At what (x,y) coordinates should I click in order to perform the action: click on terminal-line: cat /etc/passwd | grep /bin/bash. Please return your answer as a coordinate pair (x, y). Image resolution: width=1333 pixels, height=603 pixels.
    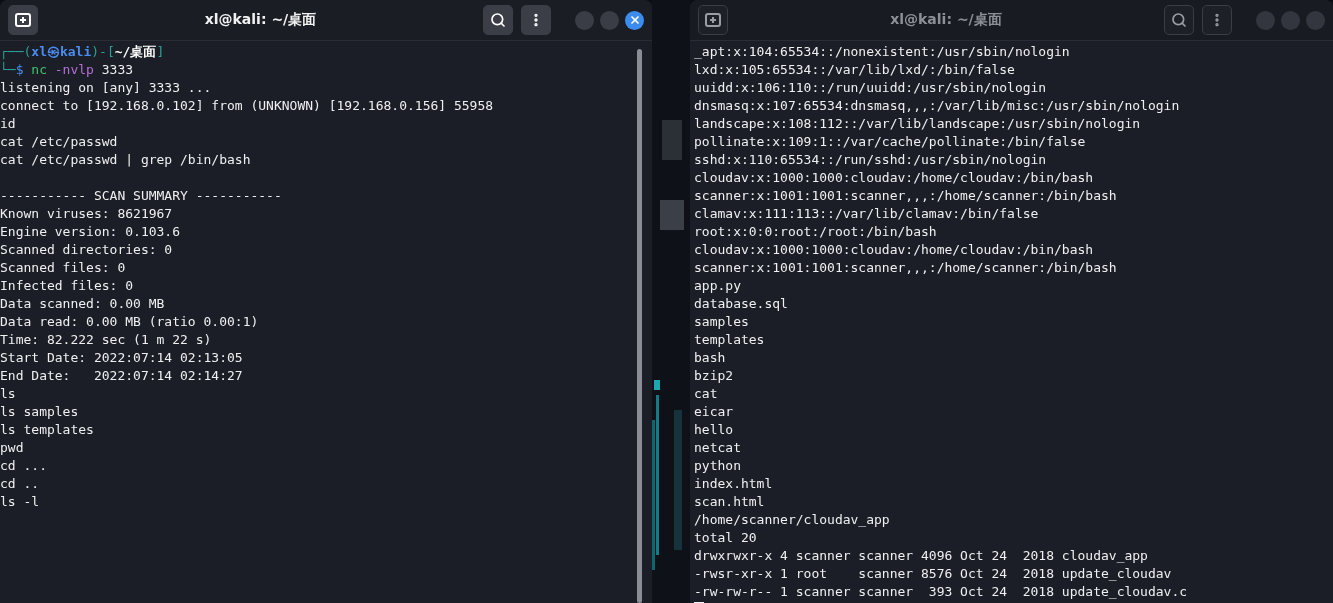
    Looking at the image, I should click on (126, 160).